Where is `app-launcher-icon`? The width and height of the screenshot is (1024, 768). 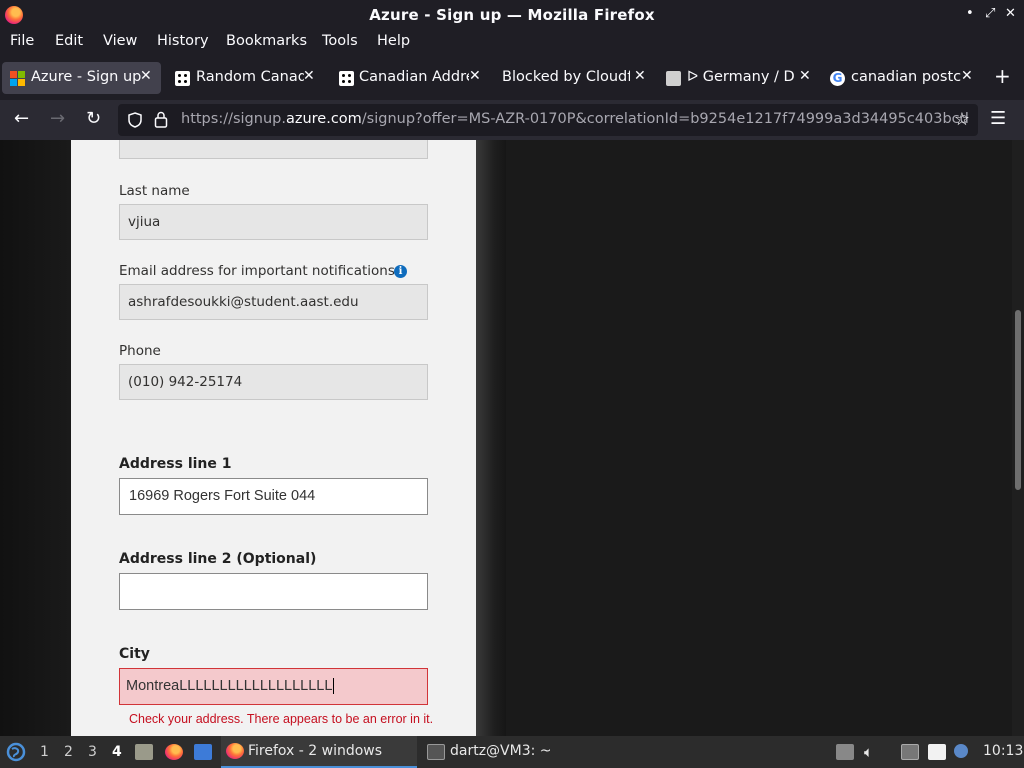 app-launcher-icon is located at coordinates (203, 752).